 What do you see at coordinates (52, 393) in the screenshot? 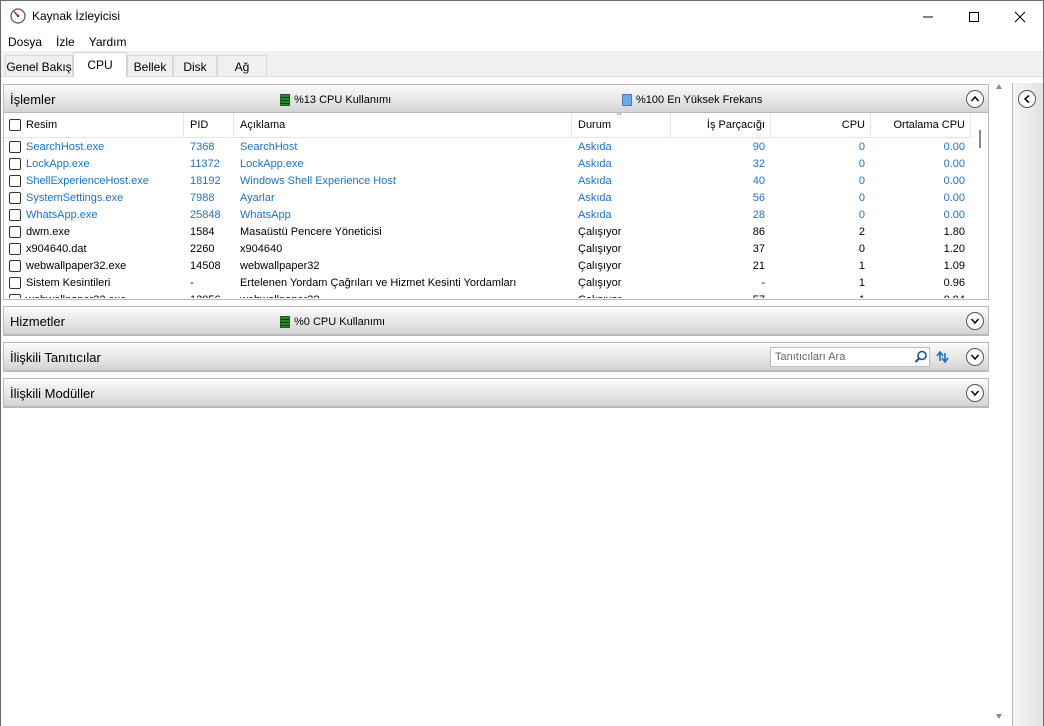
I see `modules-title: İlişkili Modüller` at bounding box center [52, 393].